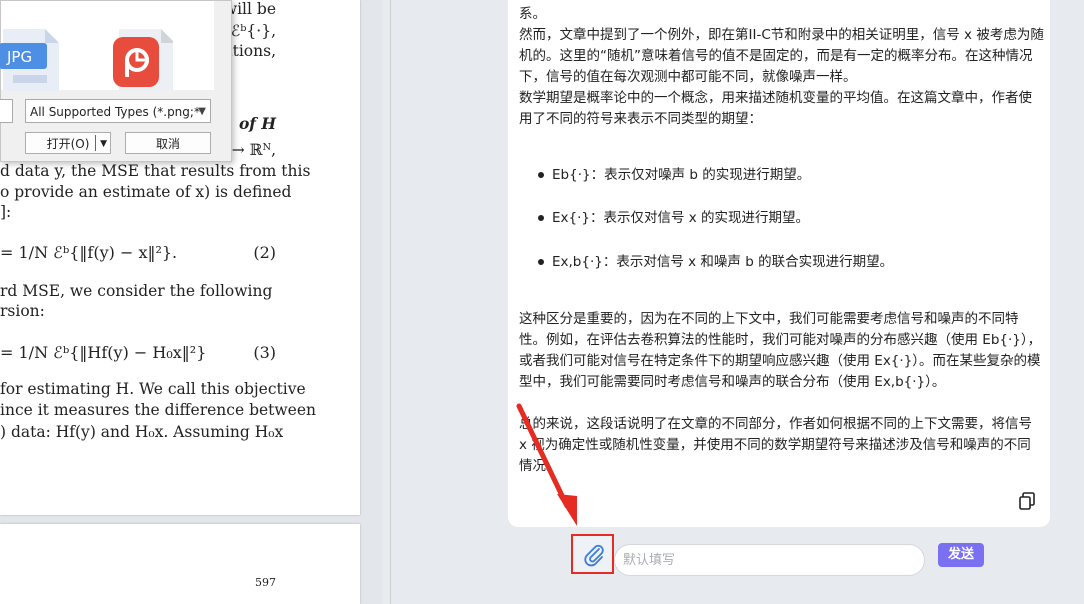 This screenshot has height=604, width=1084. Describe the element at coordinates (22, 311) in the screenshot. I see `page-text-line: rsion:` at that location.